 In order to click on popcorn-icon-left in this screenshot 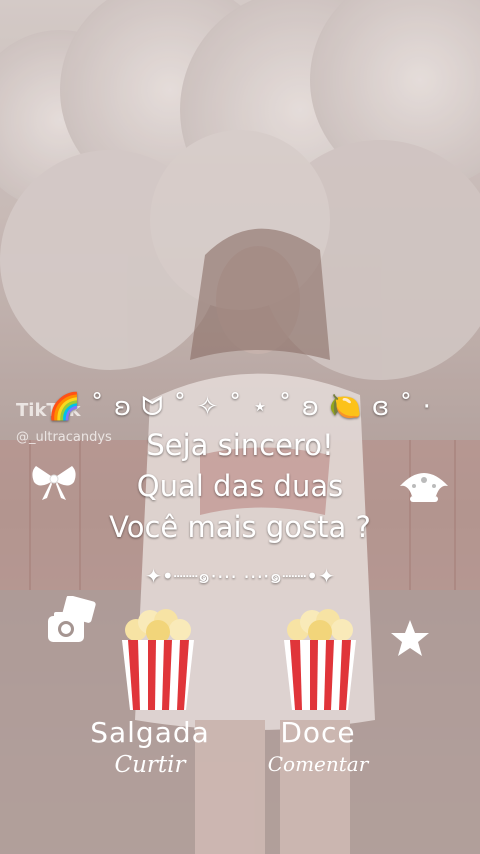, I will do `click(158, 659)`.